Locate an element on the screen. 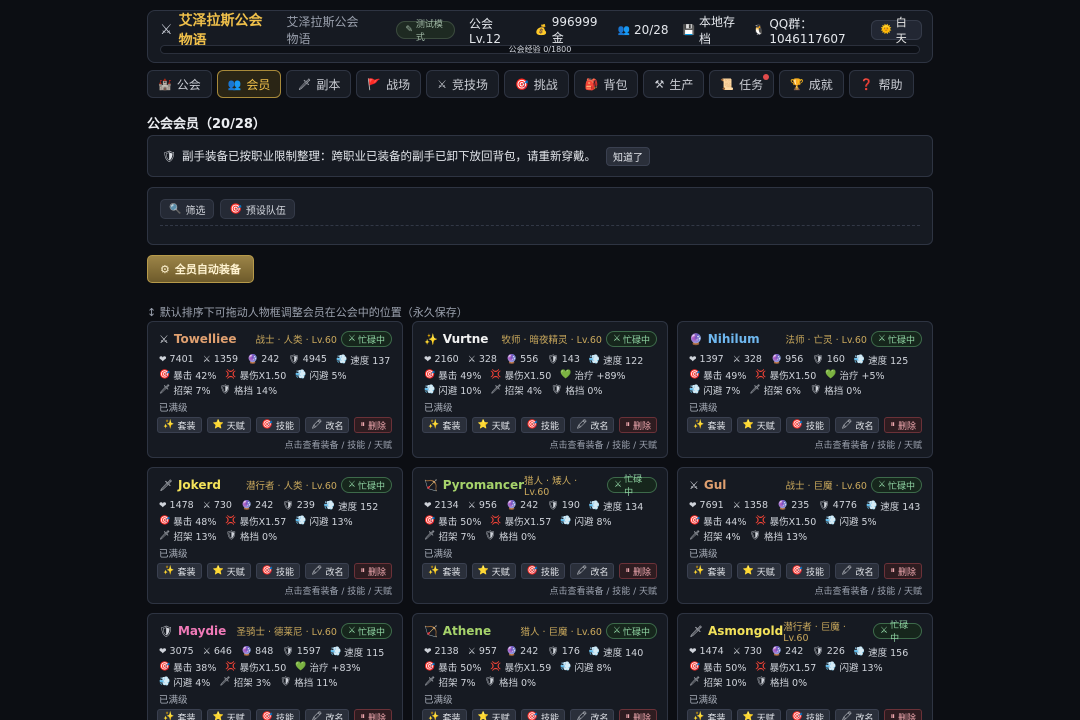 This screenshot has height=720, width=1080. tab-tools: ⚒ 生产 is located at coordinates (674, 84).